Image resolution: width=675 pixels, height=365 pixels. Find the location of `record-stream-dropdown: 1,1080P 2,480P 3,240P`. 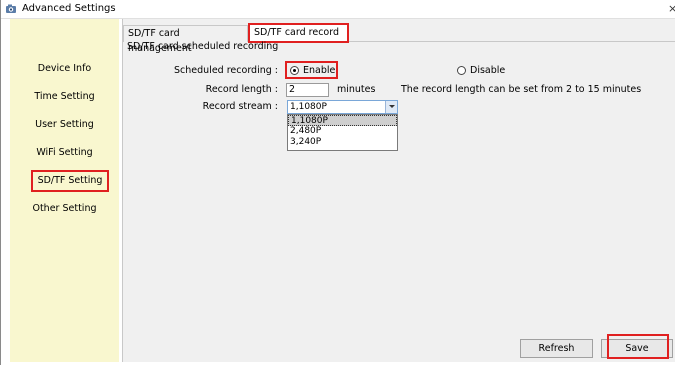

record-stream-dropdown: 1,1080P 2,480P 3,240P is located at coordinates (342, 132).